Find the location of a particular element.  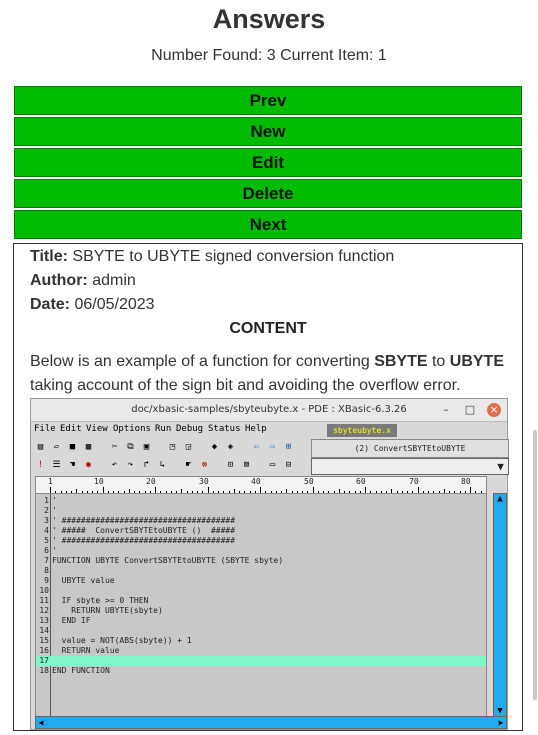

line-number: 13 is located at coordinates (44, 620).